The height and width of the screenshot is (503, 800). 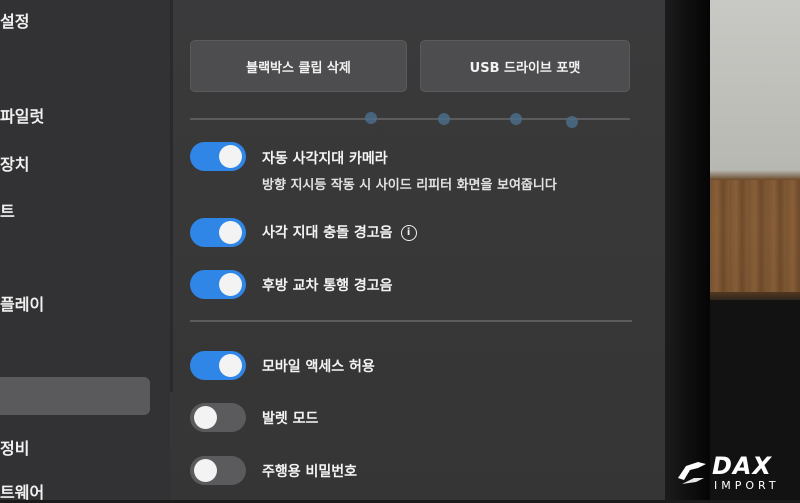 What do you see at coordinates (218, 284) in the screenshot?
I see `rear-cross-traffic-chime-toggle` at bounding box center [218, 284].